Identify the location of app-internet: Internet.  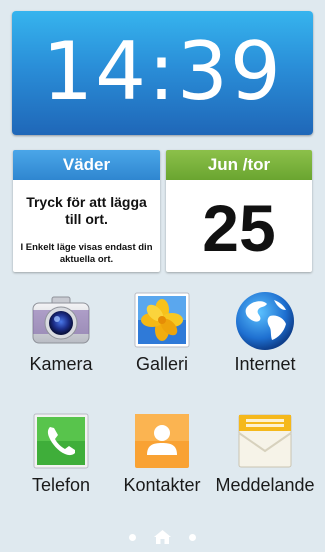
(265, 333).